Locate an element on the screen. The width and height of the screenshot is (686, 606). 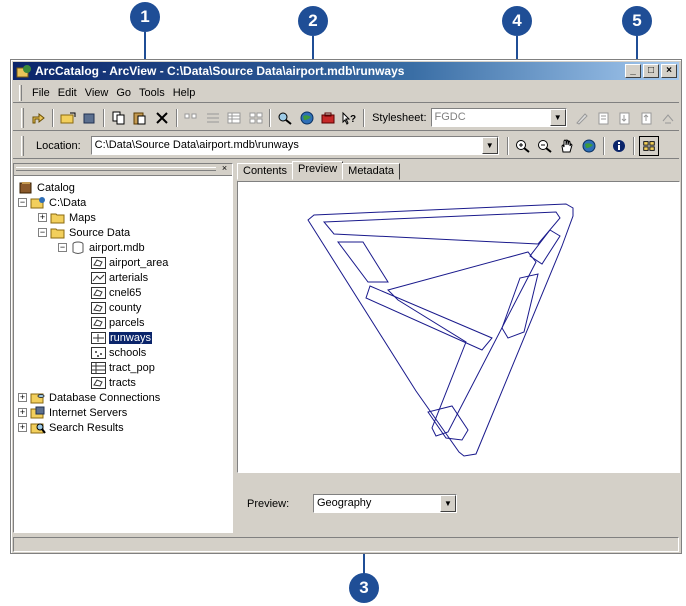
close-icon: × is located at coordinates (224, 169).